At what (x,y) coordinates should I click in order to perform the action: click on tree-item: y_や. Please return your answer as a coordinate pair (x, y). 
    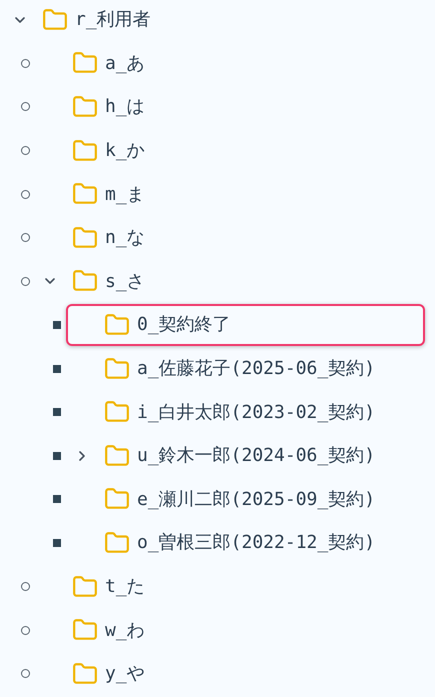
    Looking at the image, I should click on (96, 673).